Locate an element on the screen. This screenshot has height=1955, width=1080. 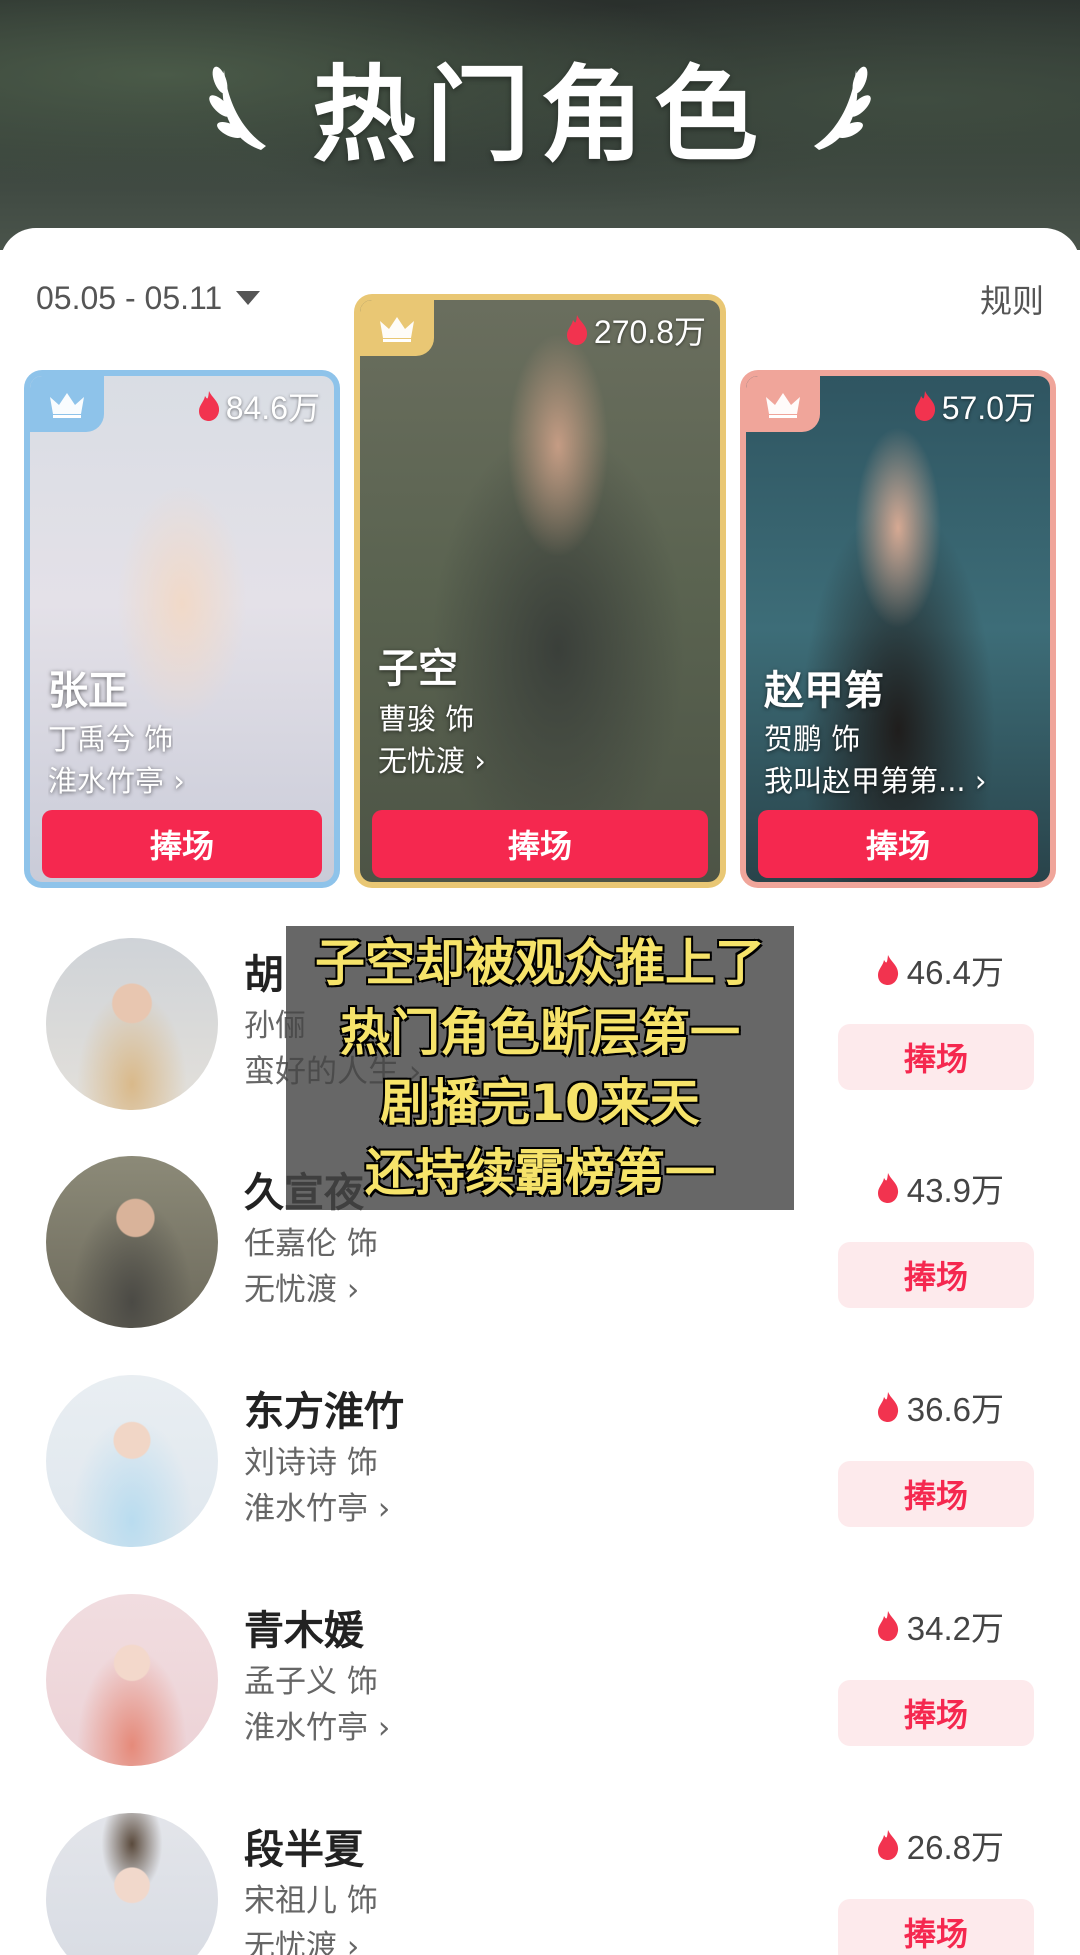
character-name: 张正 is located at coordinates (88, 691).